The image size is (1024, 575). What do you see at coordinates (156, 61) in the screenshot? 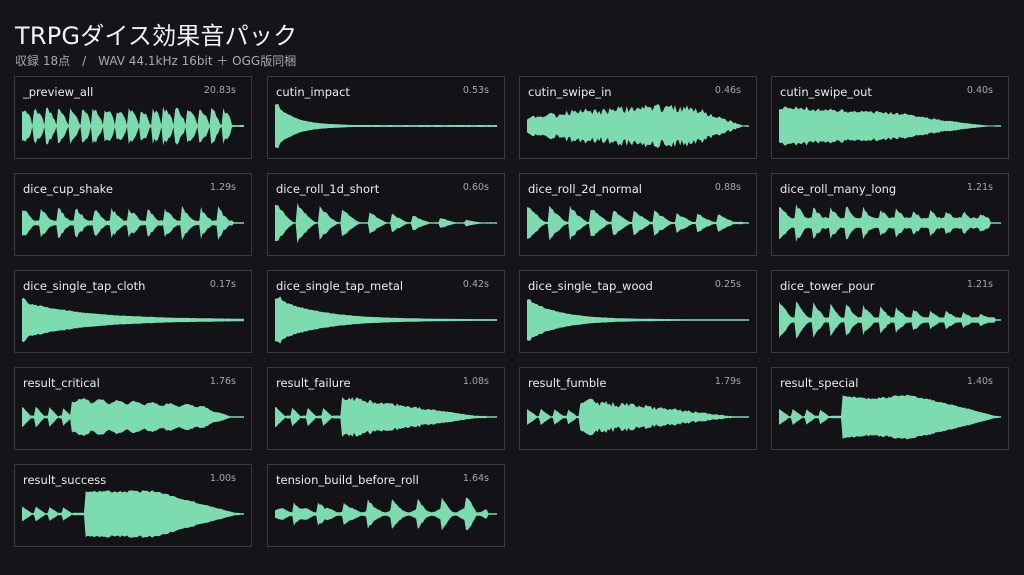
I see `page-subtitle: 収録 18点 / WAV 44.1kHz 16bit ＋ OGG版同梱` at bounding box center [156, 61].